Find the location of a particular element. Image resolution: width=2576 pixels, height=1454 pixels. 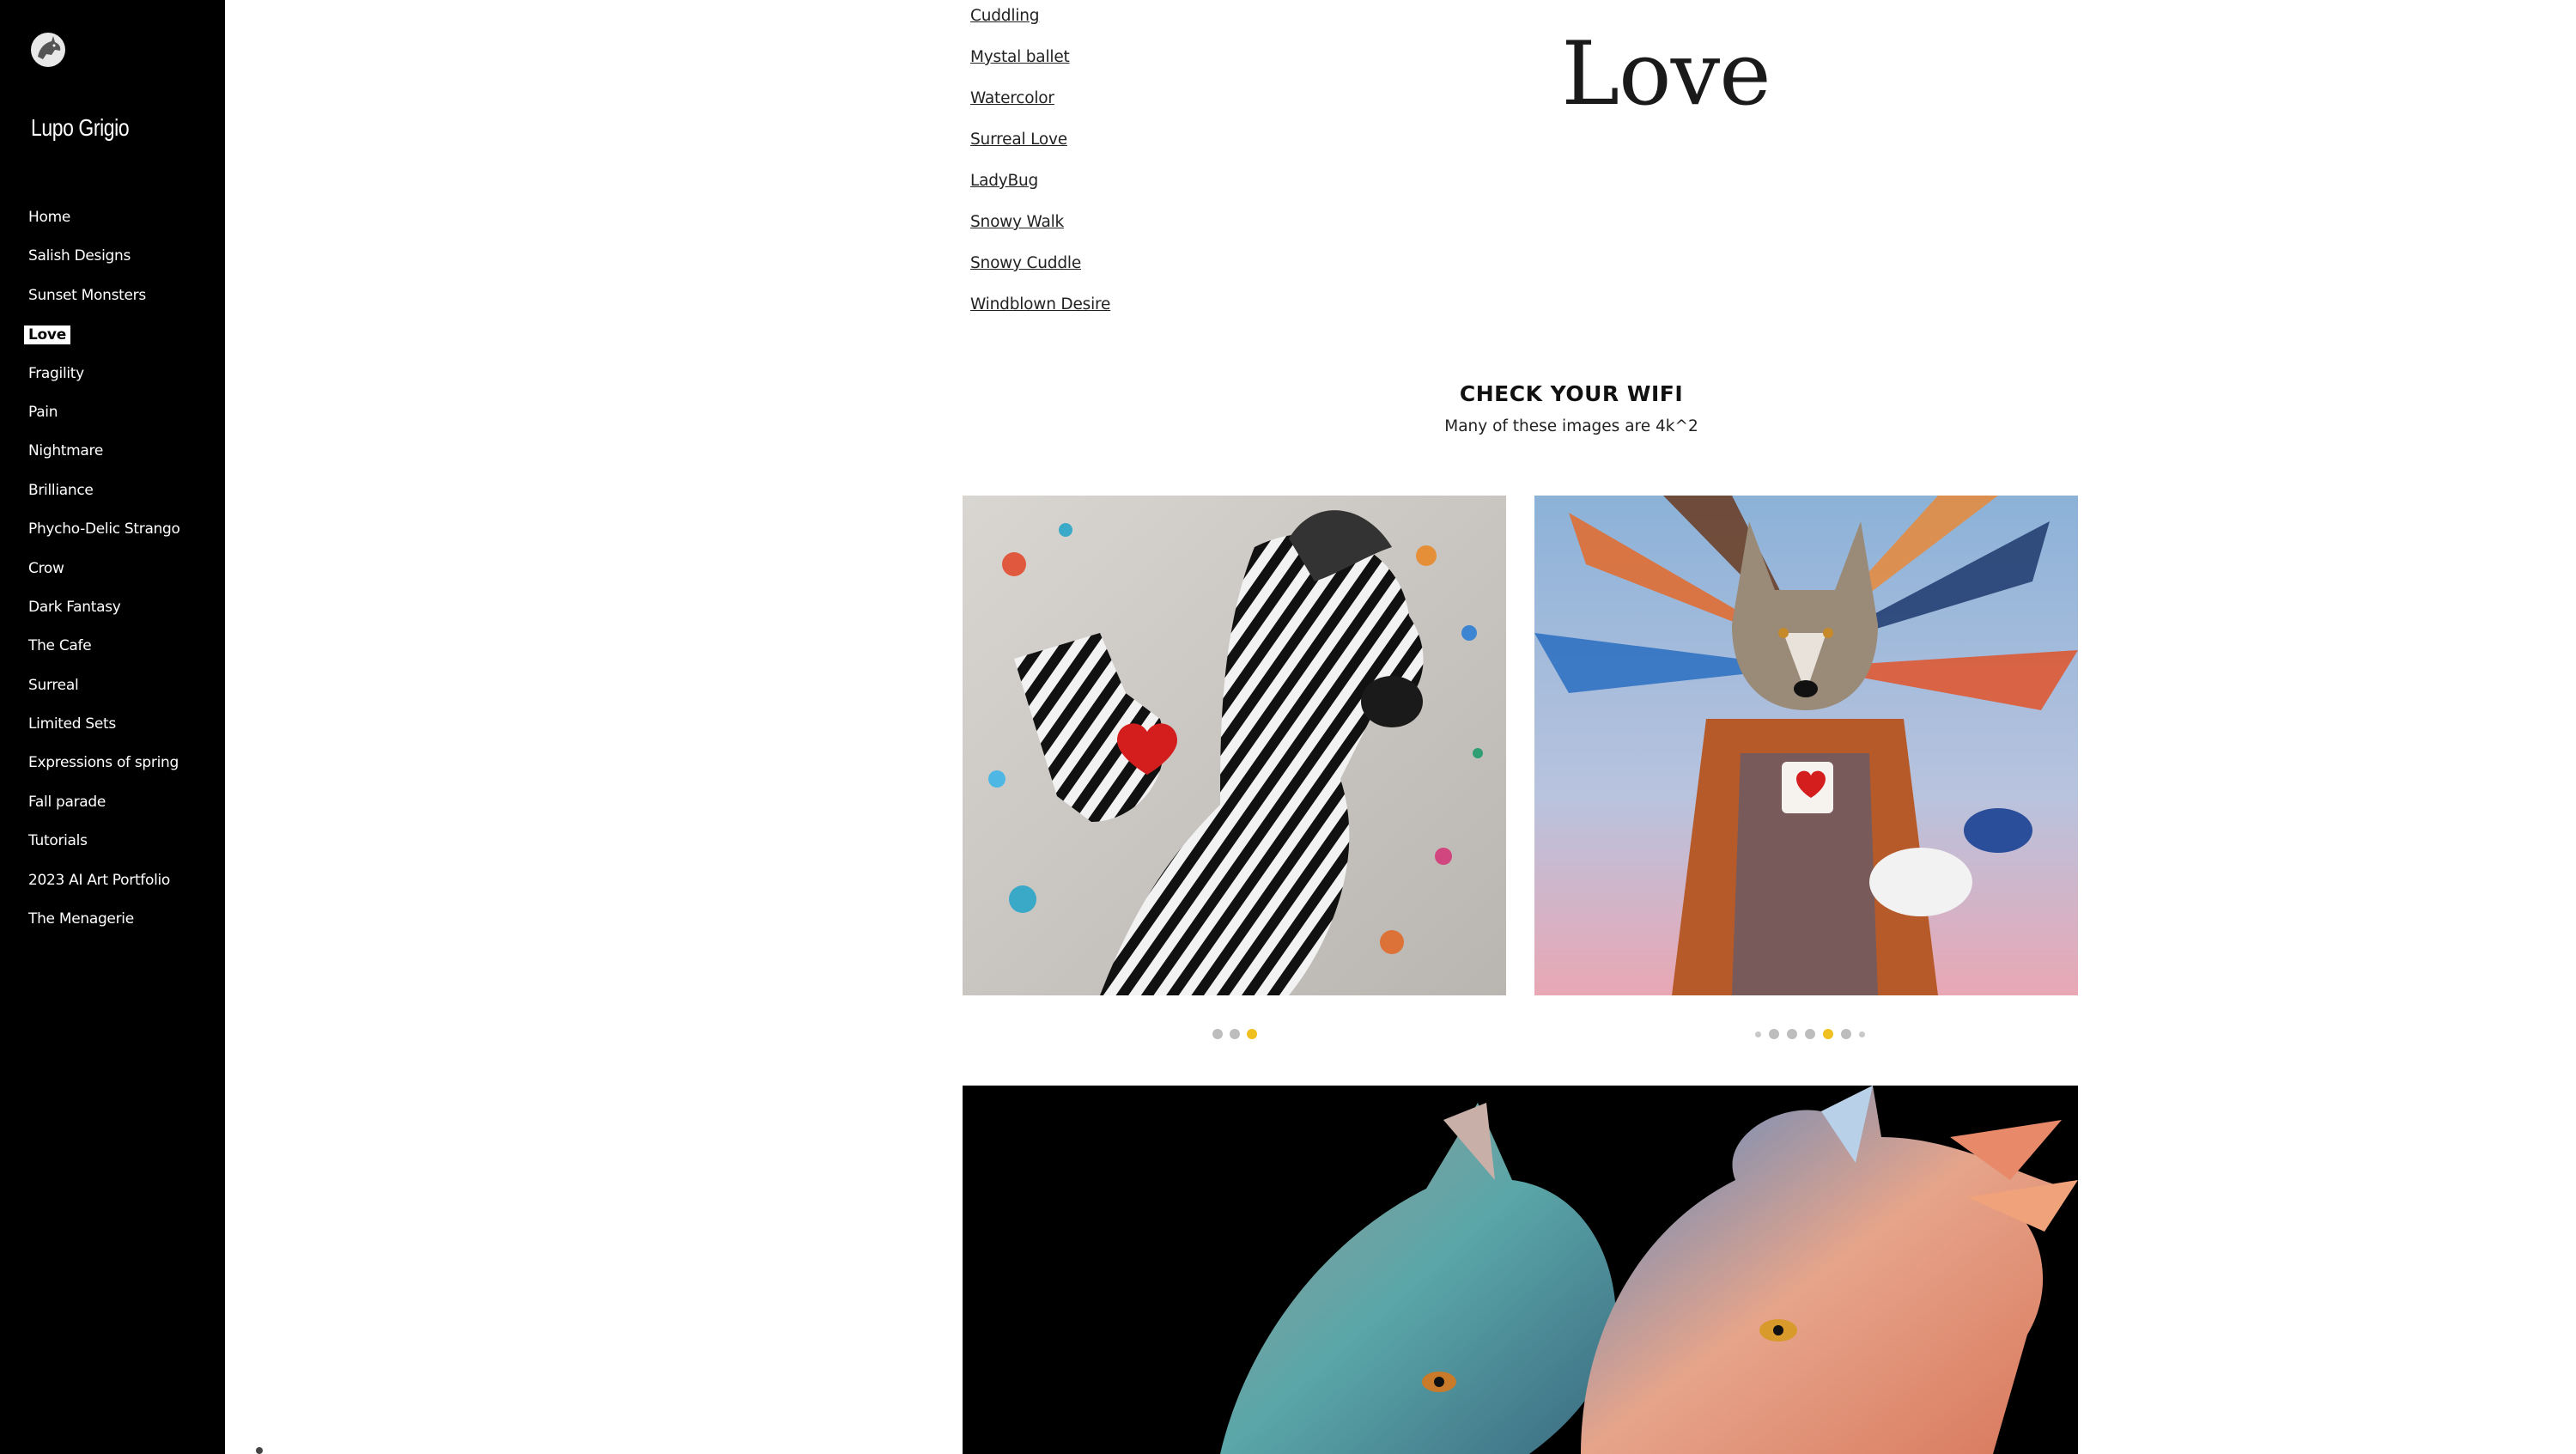

scroll-indicator is located at coordinates (259, 1450).